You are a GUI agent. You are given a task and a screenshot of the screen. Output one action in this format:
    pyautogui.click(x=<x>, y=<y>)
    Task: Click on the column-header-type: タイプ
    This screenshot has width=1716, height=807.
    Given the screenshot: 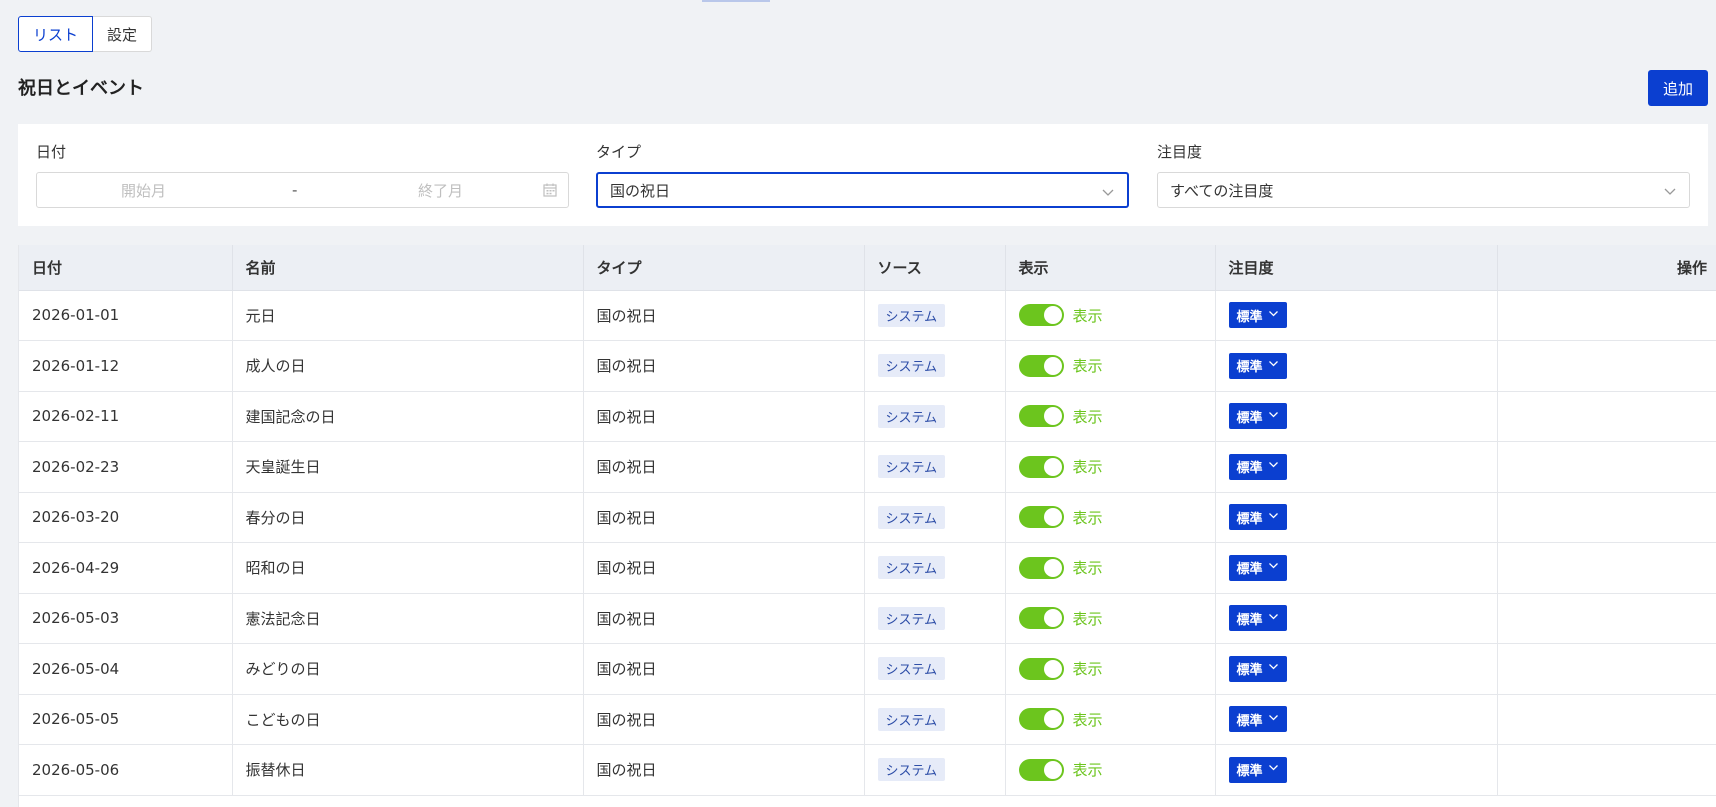 What is the action you would take?
    pyautogui.click(x=724, y=268)
    